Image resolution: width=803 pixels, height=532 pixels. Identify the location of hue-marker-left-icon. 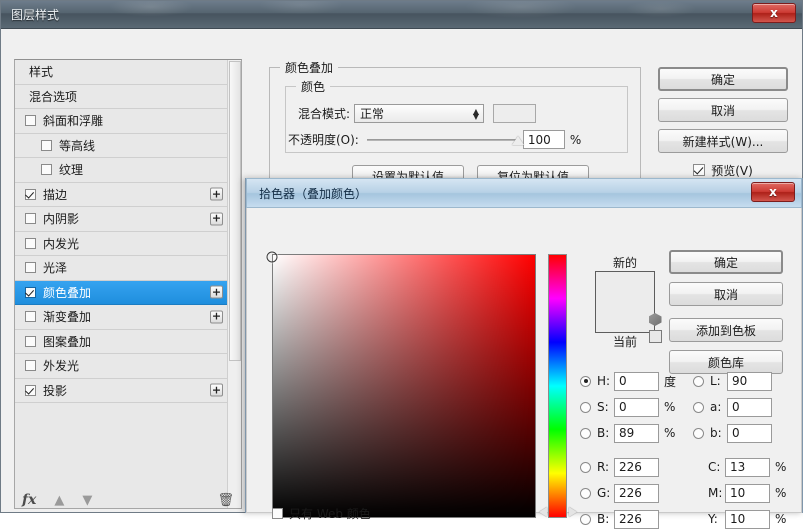
(543, 512).